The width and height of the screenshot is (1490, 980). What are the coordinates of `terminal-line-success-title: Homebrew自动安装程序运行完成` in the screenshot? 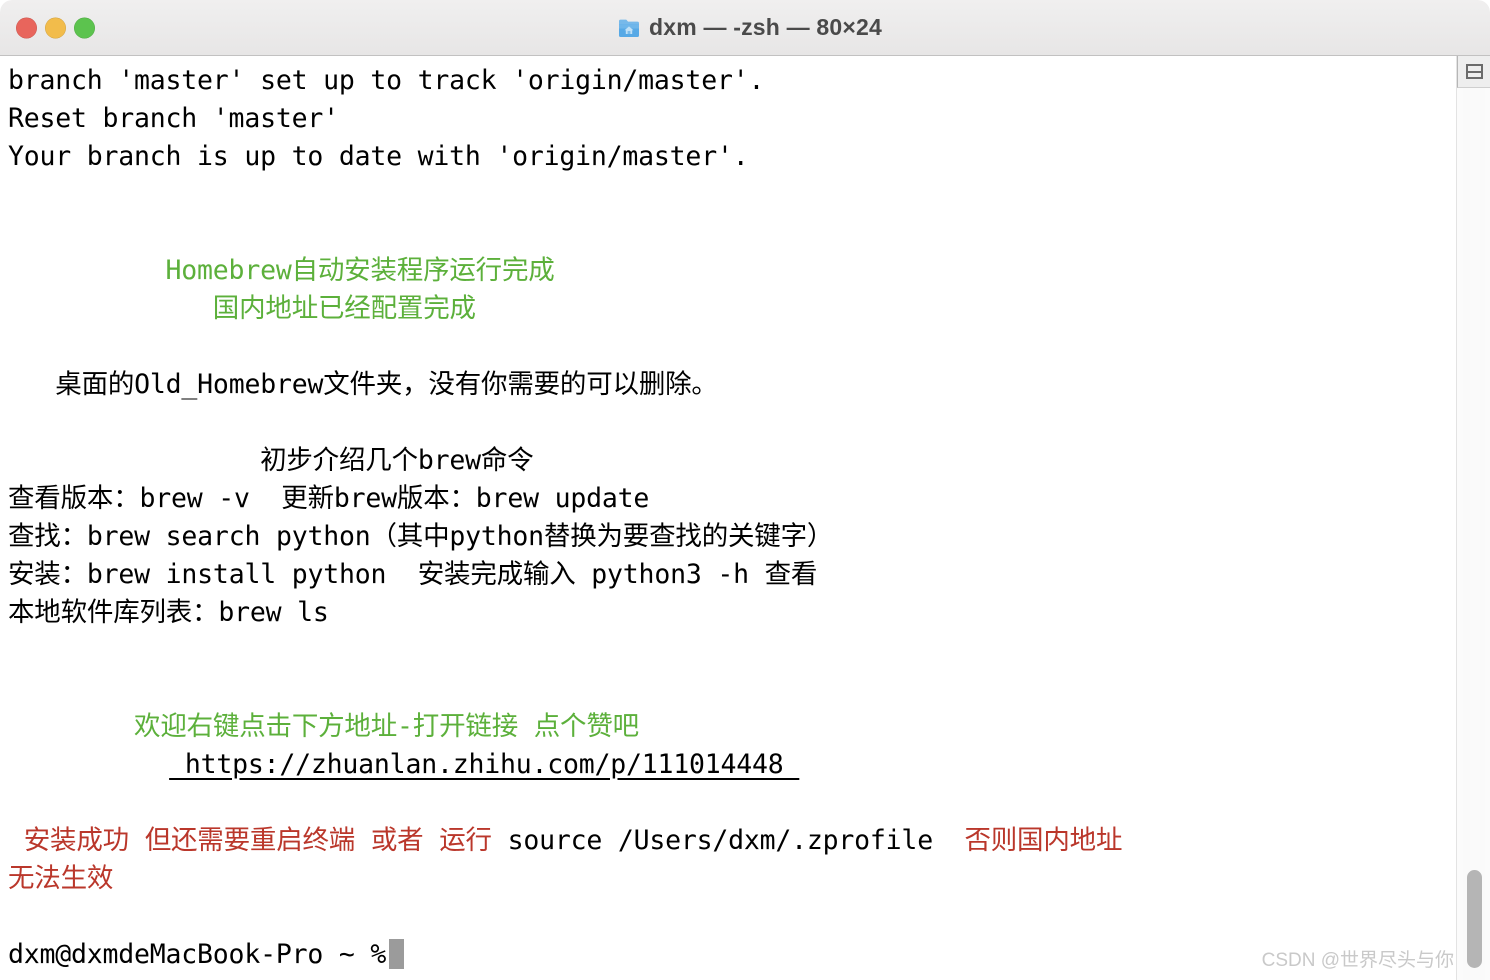 It's located at (281, 270).